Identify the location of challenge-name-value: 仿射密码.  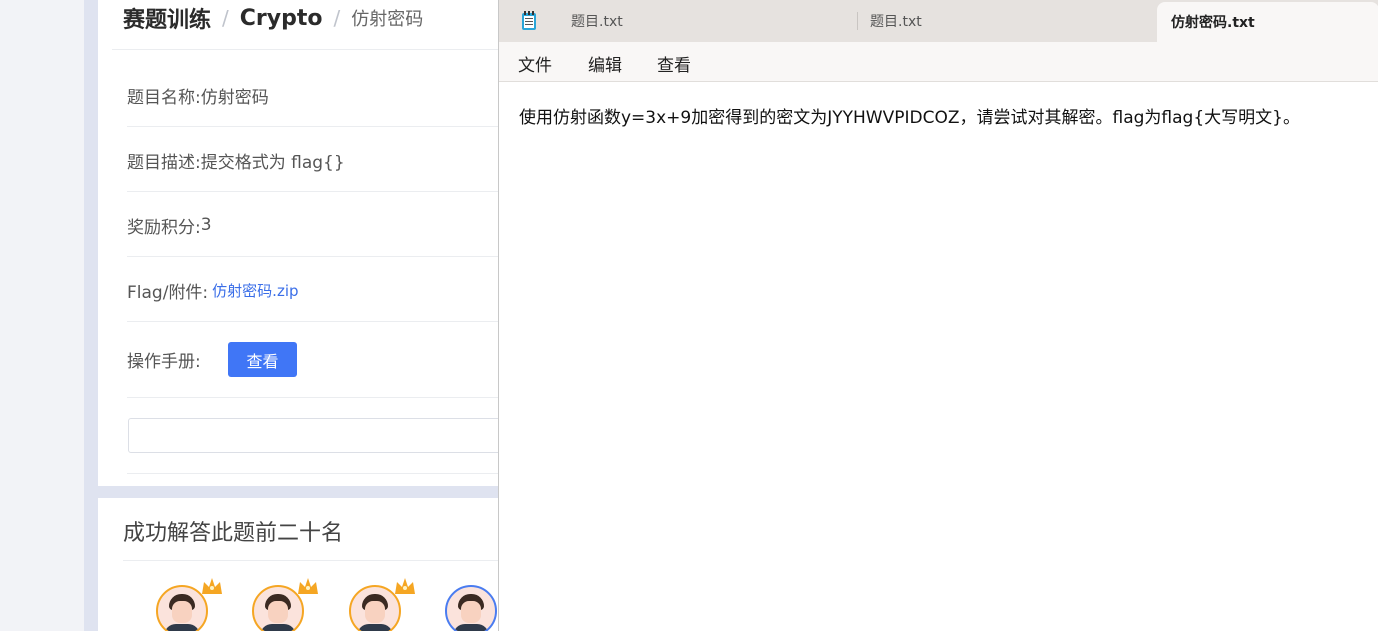
(234, 97).